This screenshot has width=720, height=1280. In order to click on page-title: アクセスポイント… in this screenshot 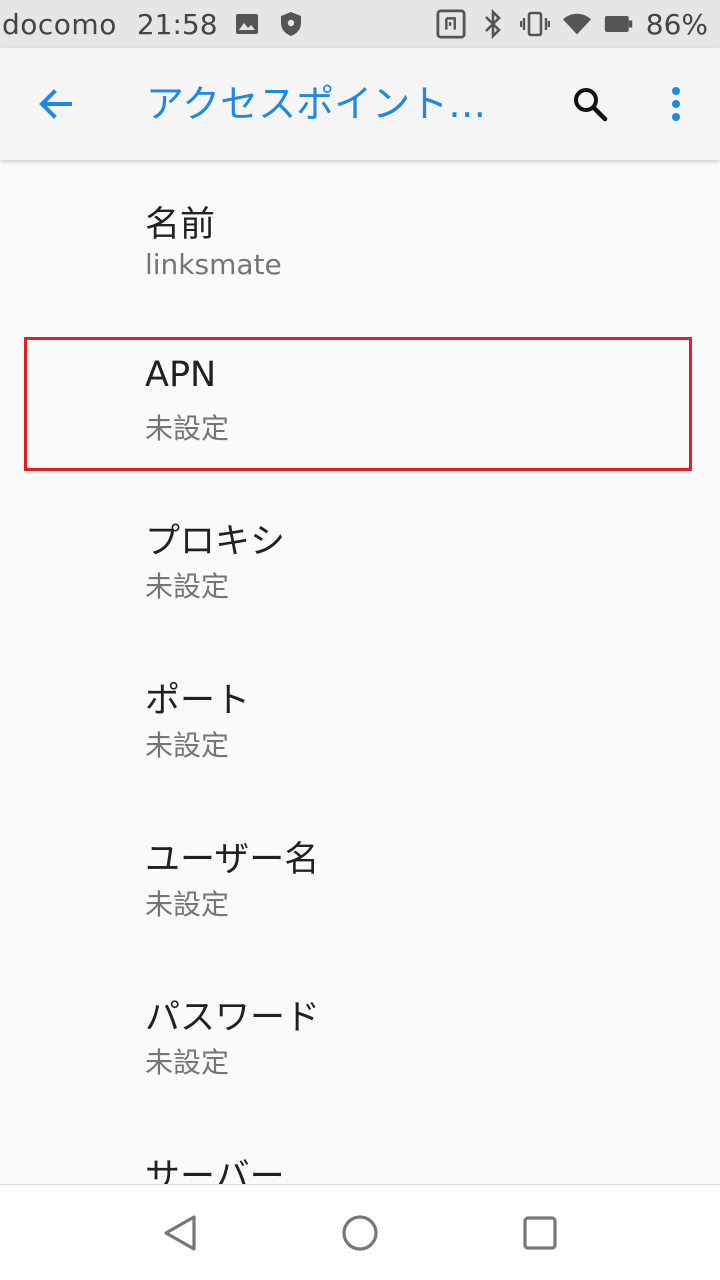, I will do `click(316, 104)`.